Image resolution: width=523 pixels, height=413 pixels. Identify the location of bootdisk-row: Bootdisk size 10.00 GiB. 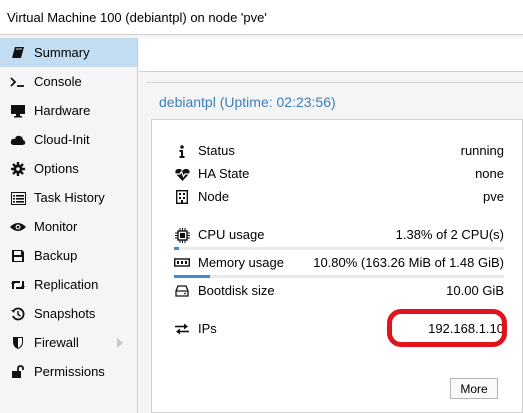
(339, 291).